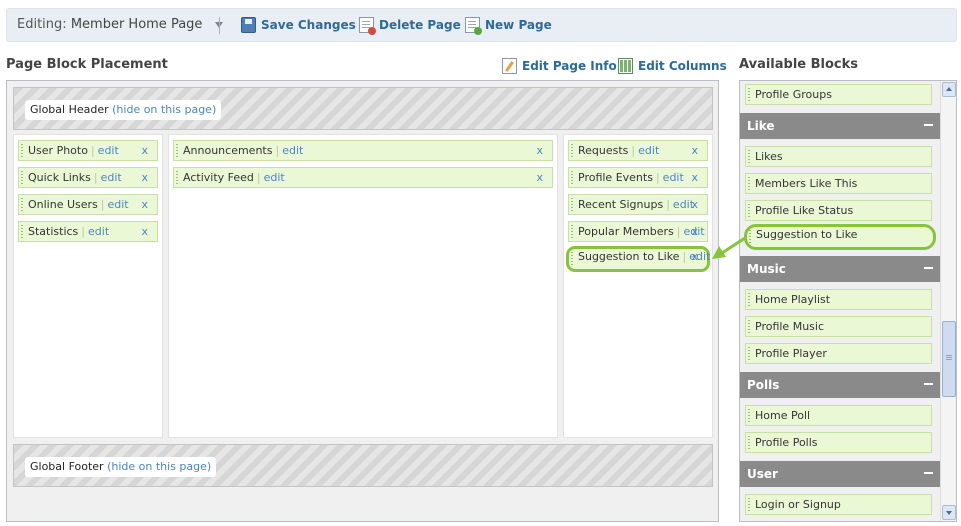 This screenshot has height=526, width=961. I want to click on edit-columns-label: Edit Columns, so click(682, 66).